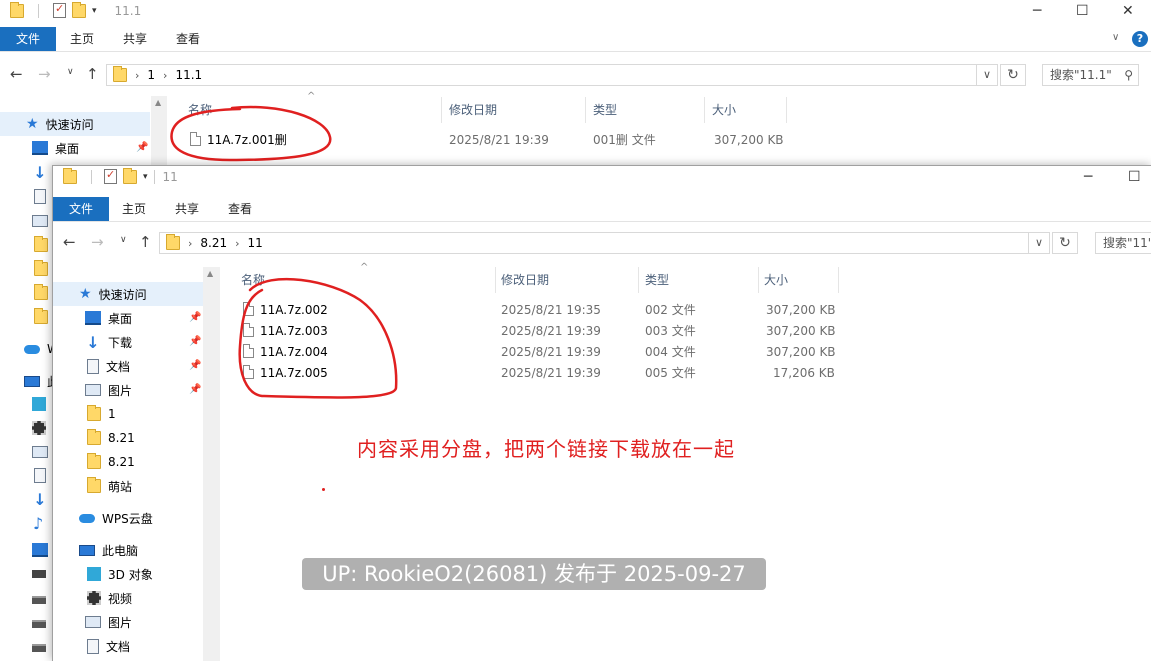  What do you see at coordinates (294, 352) in the screenshot?
I see `file-name: 11A.7z.004` at bounding box center [294, 352].